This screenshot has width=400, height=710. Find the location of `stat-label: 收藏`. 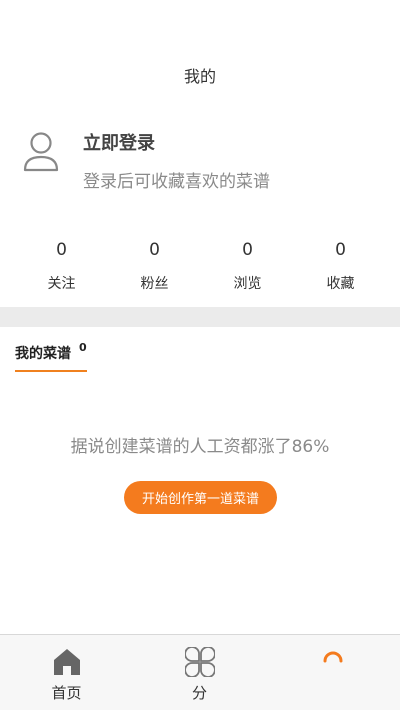

stat-label: 收藏 is located at coordinates (340, 284).